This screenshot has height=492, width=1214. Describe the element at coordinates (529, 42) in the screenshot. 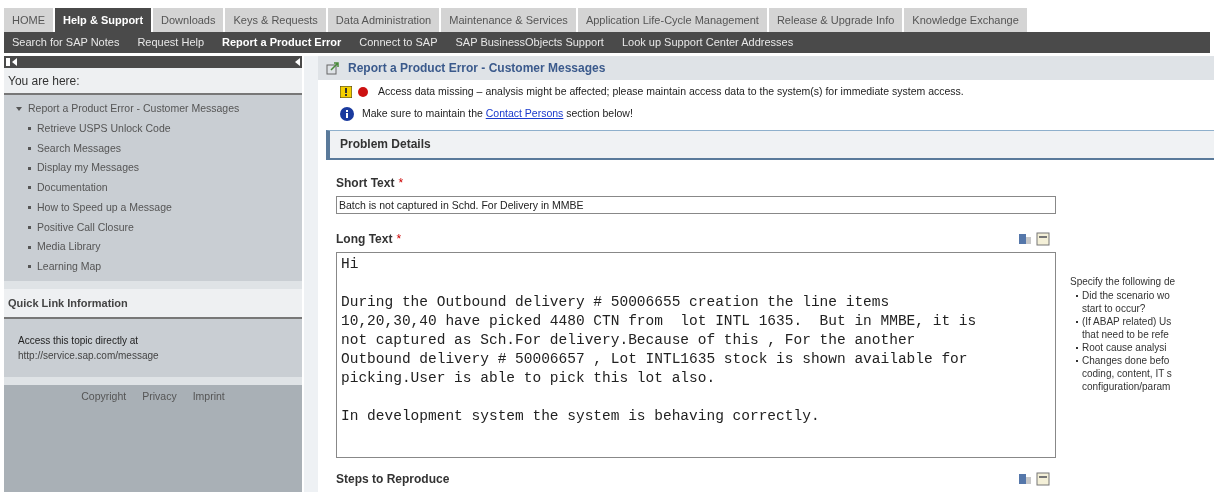

I see `subnav-link: SAP BusinessObjects Support` at that location.